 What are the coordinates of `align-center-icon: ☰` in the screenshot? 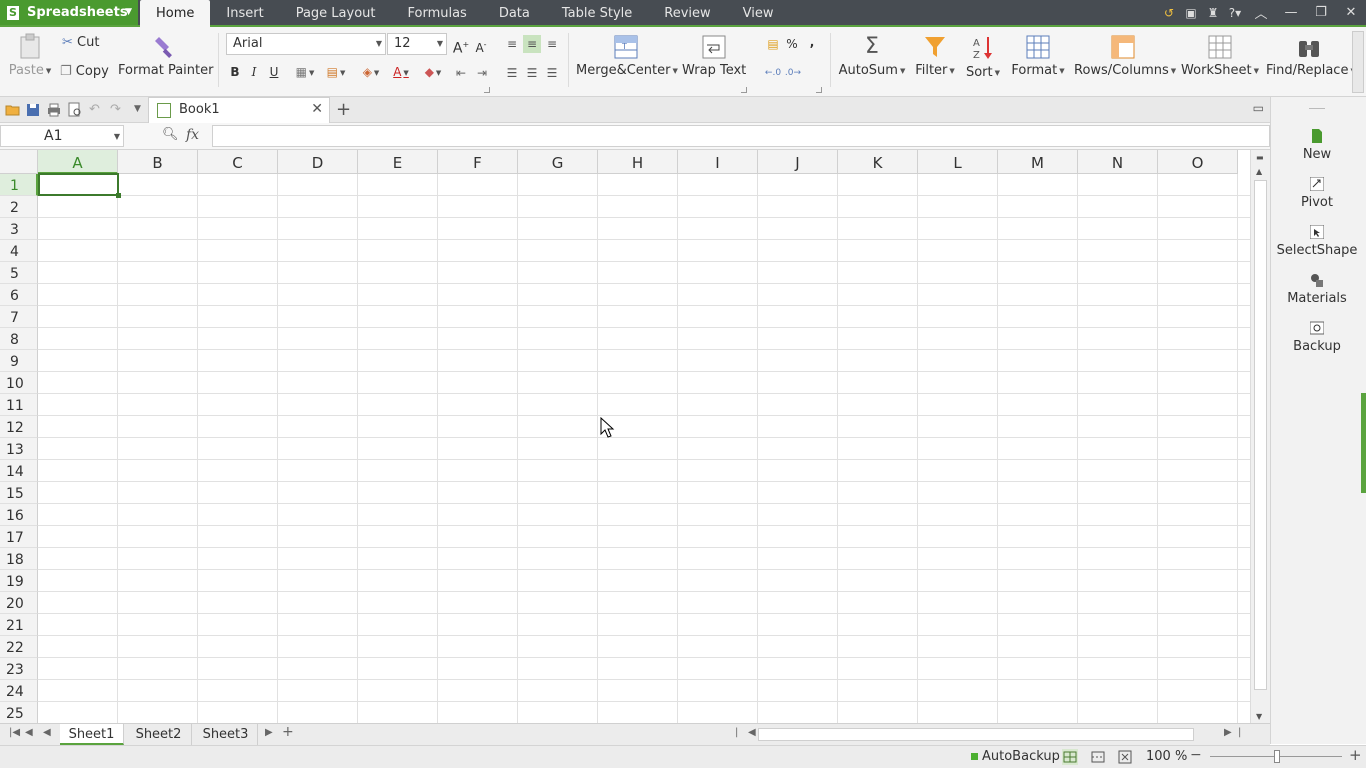 It's located at (532, 73).